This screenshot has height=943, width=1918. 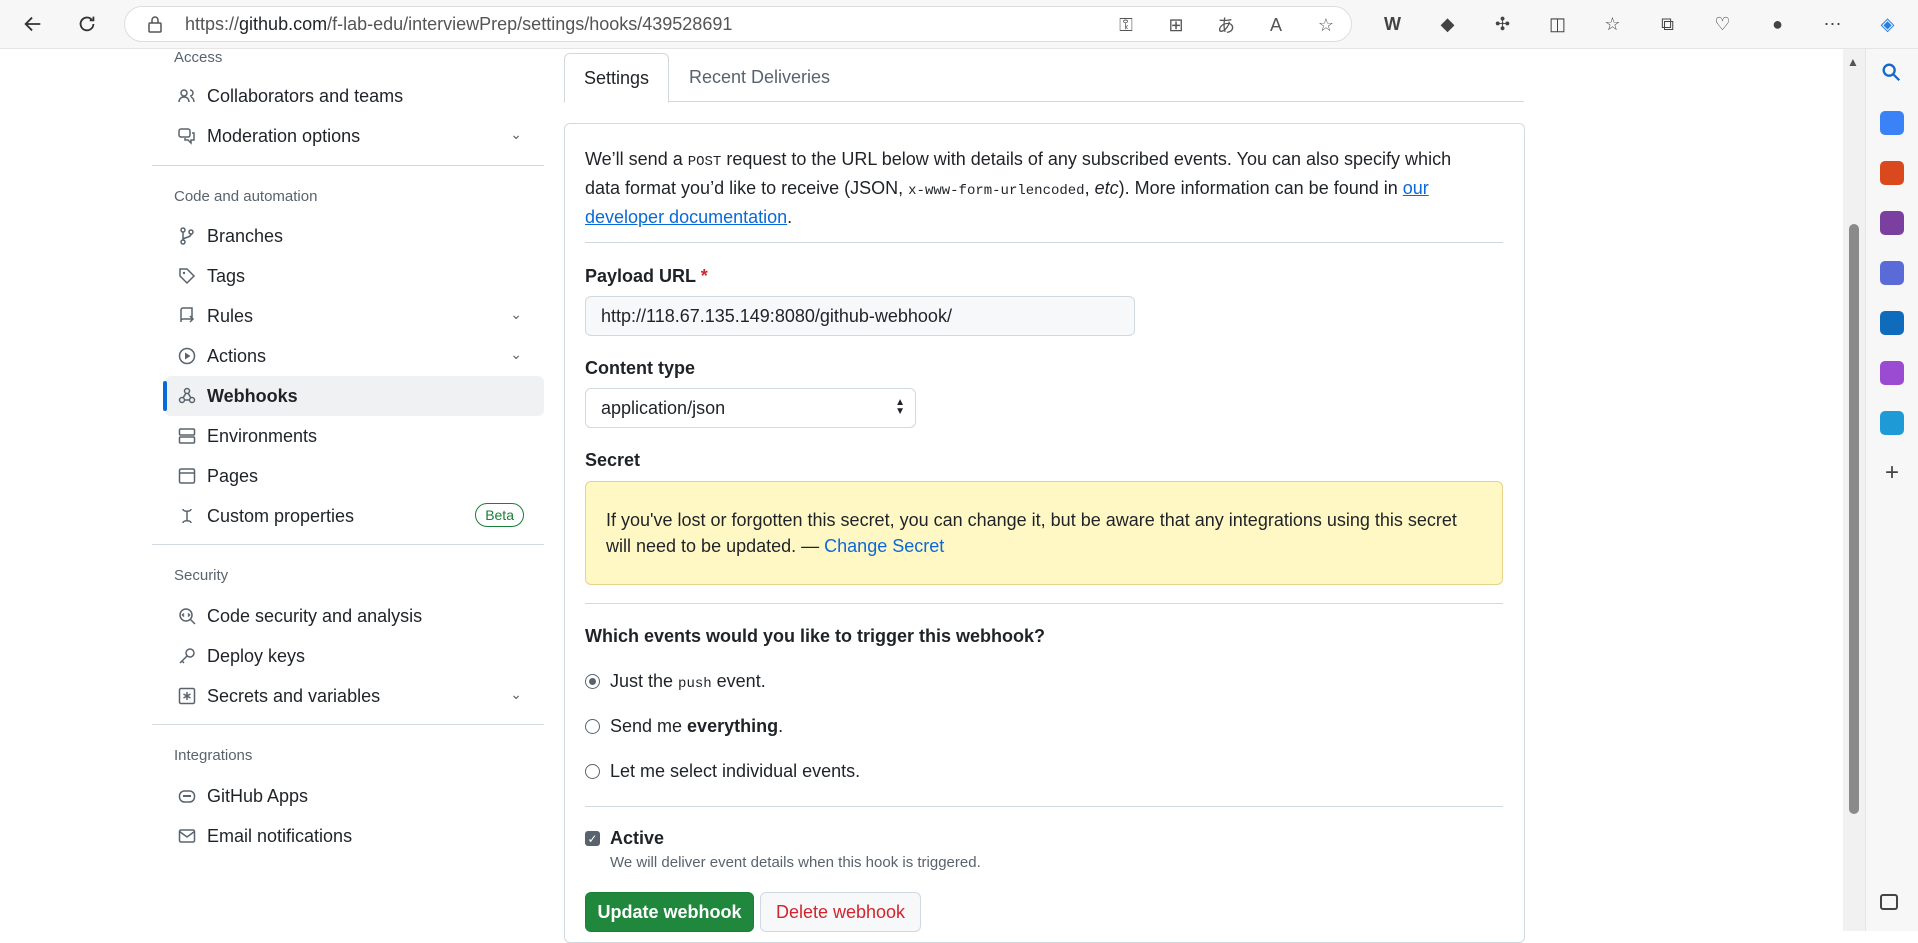 I want to click on sidebar-item-secrets: Secrets and variables ⌄, so click(x=354, y=696).